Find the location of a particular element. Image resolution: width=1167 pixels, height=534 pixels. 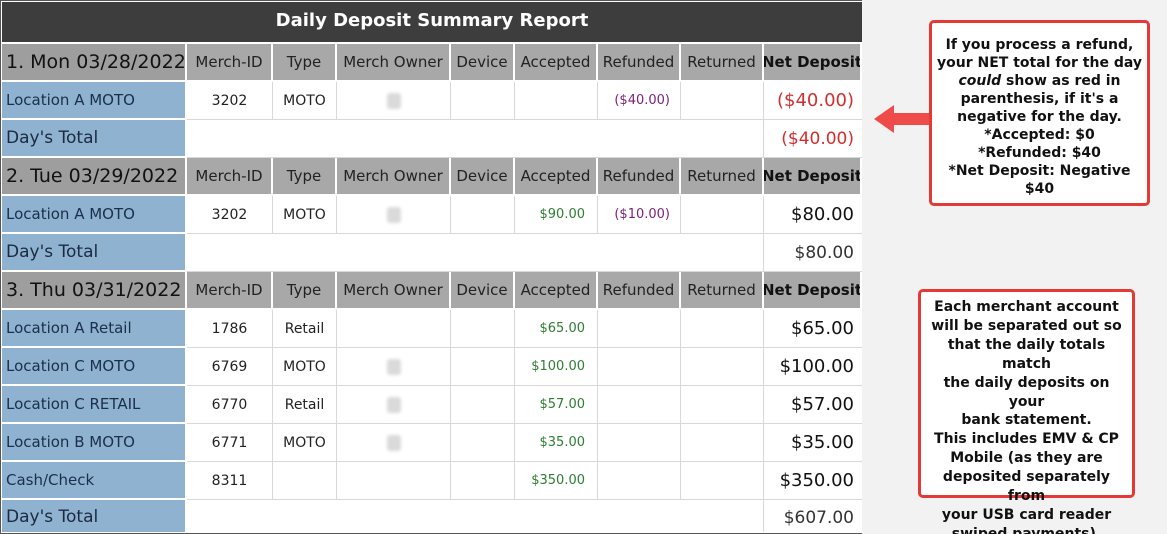

callout-text: will be separated out so is located at coordinates (1026, 325).